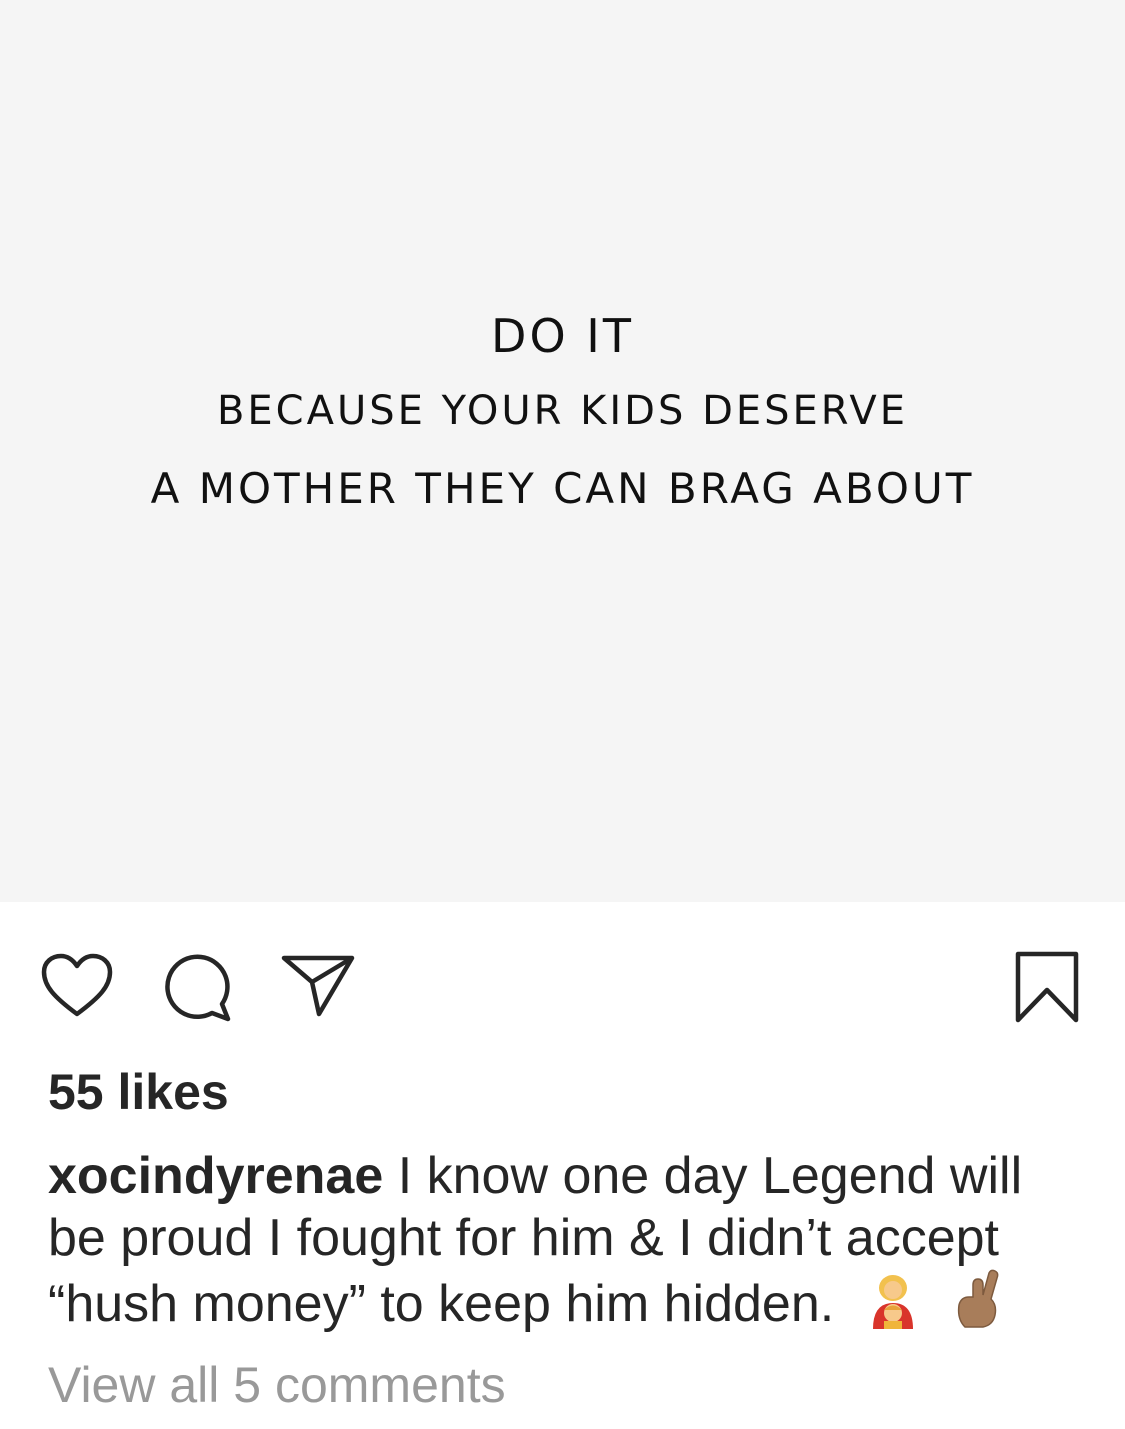 The image size is (1125, 1429). Describe the element at coordinates (138, 1092) in the screenshot. I see `likes-count: 55 likes` at that location.